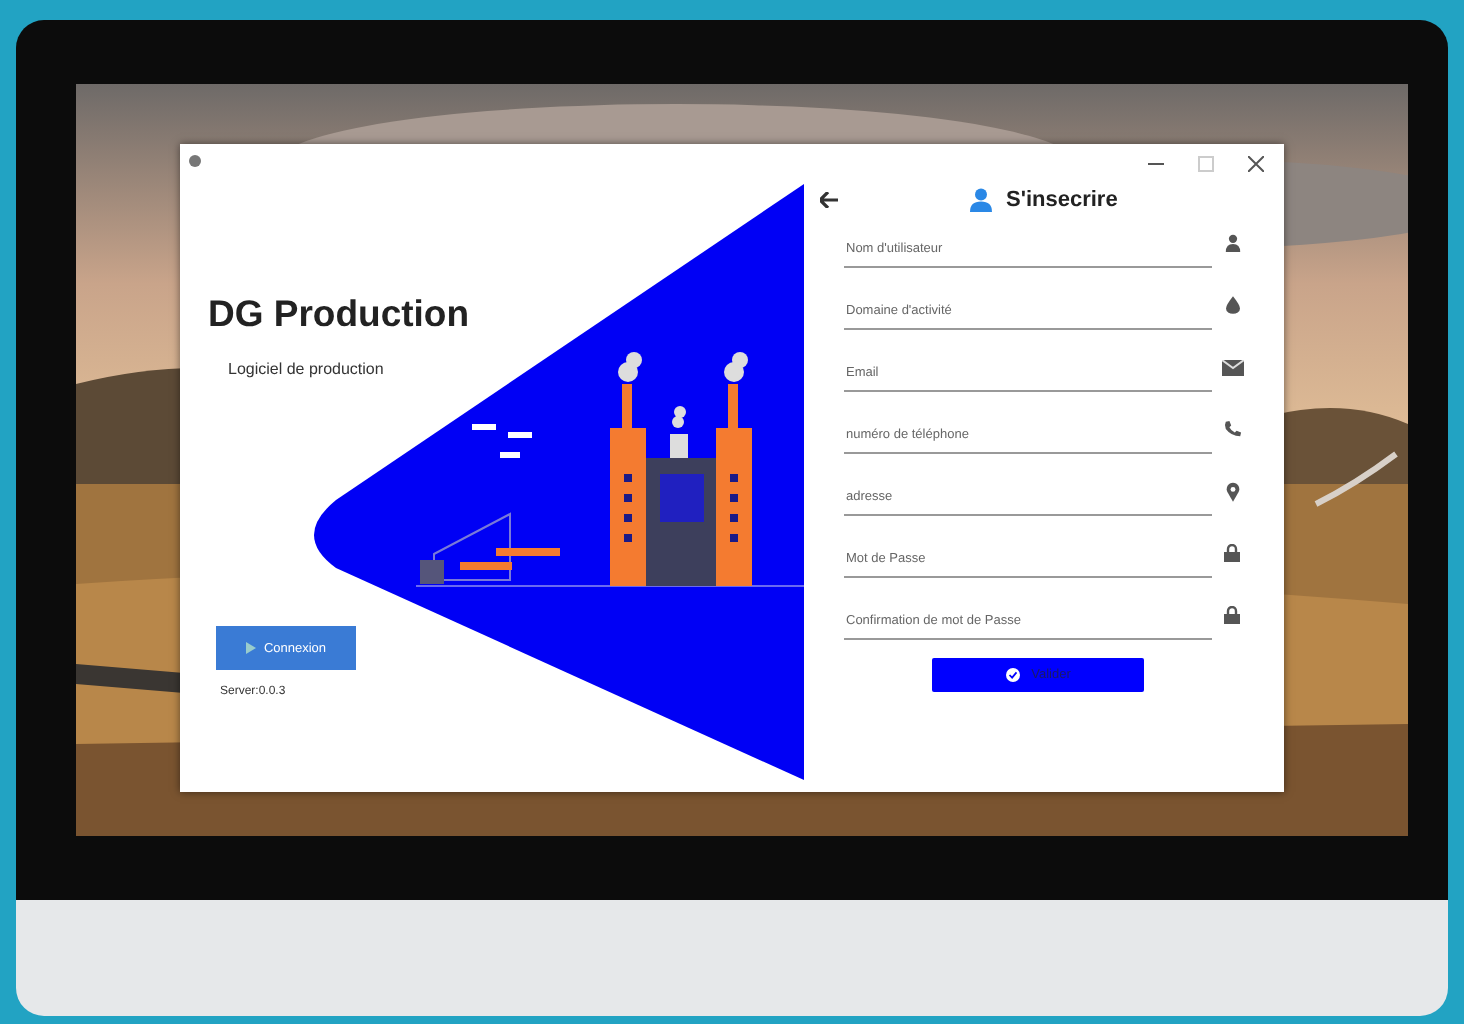 The height and width of the screenshot is (1024, 1464). What do you see at coordinates (306, 369) in the screenshot?
I see `app-subtitle: Logiciel de production` at bounding box center [306, 369].